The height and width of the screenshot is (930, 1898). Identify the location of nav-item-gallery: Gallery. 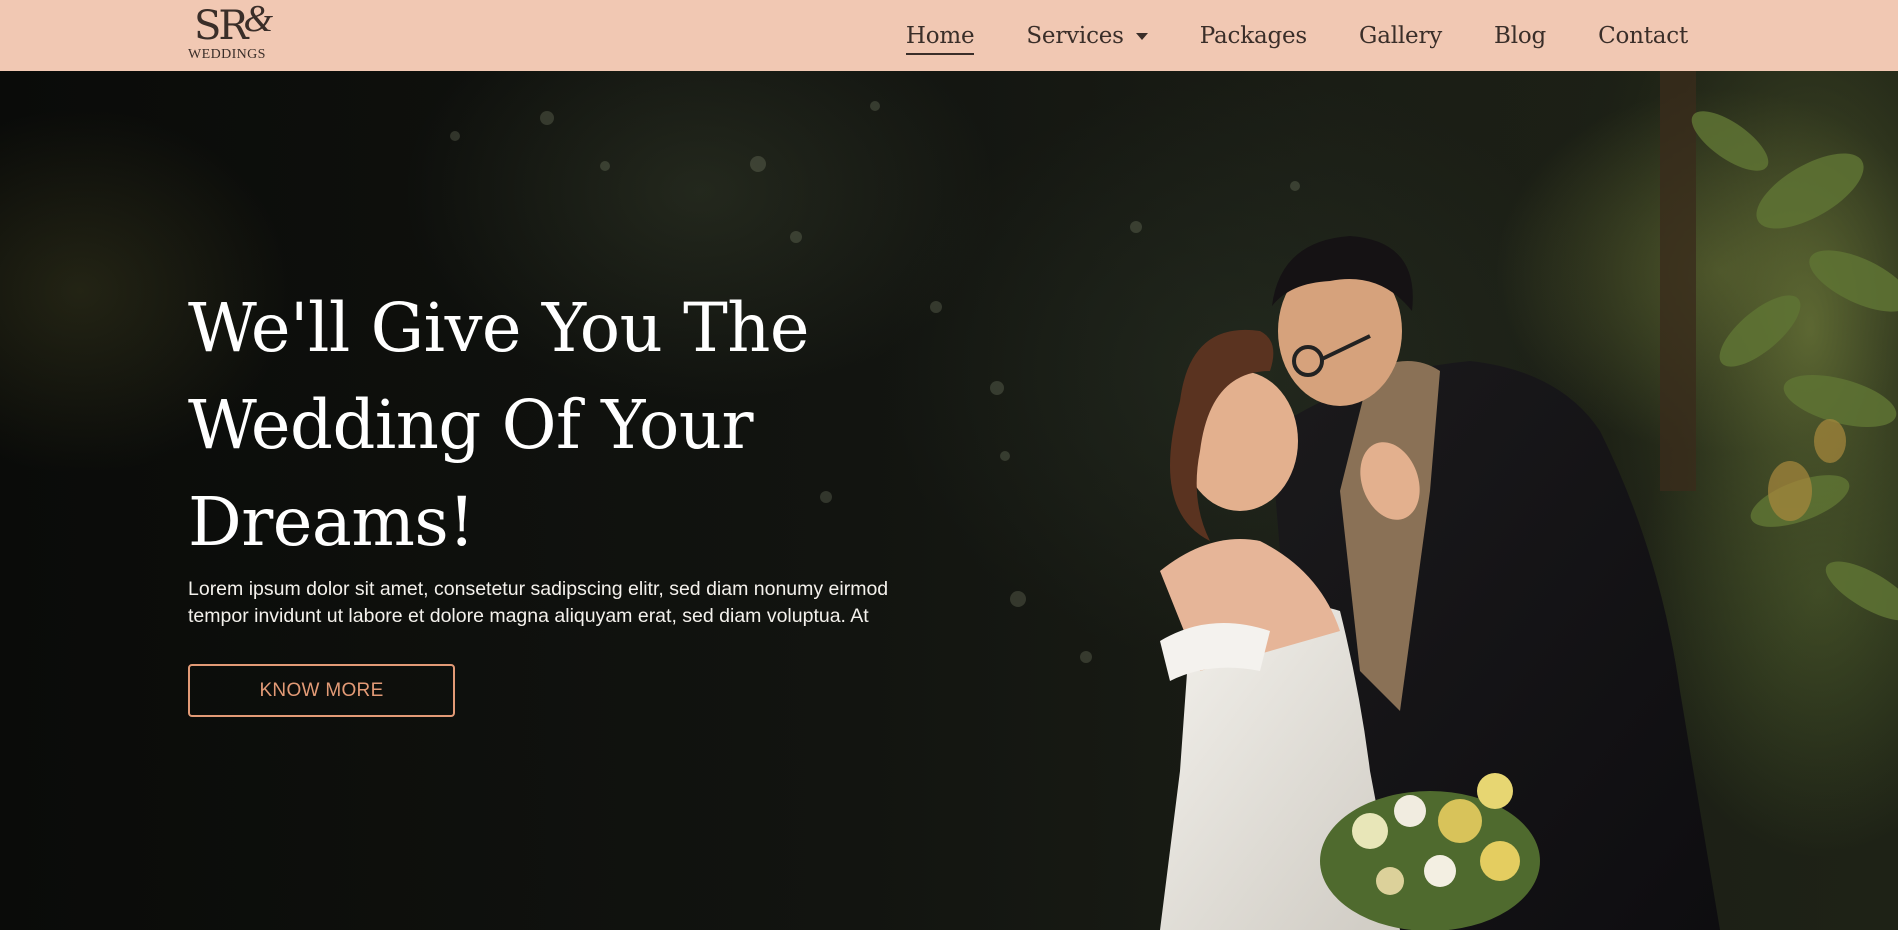
(1400, 36).